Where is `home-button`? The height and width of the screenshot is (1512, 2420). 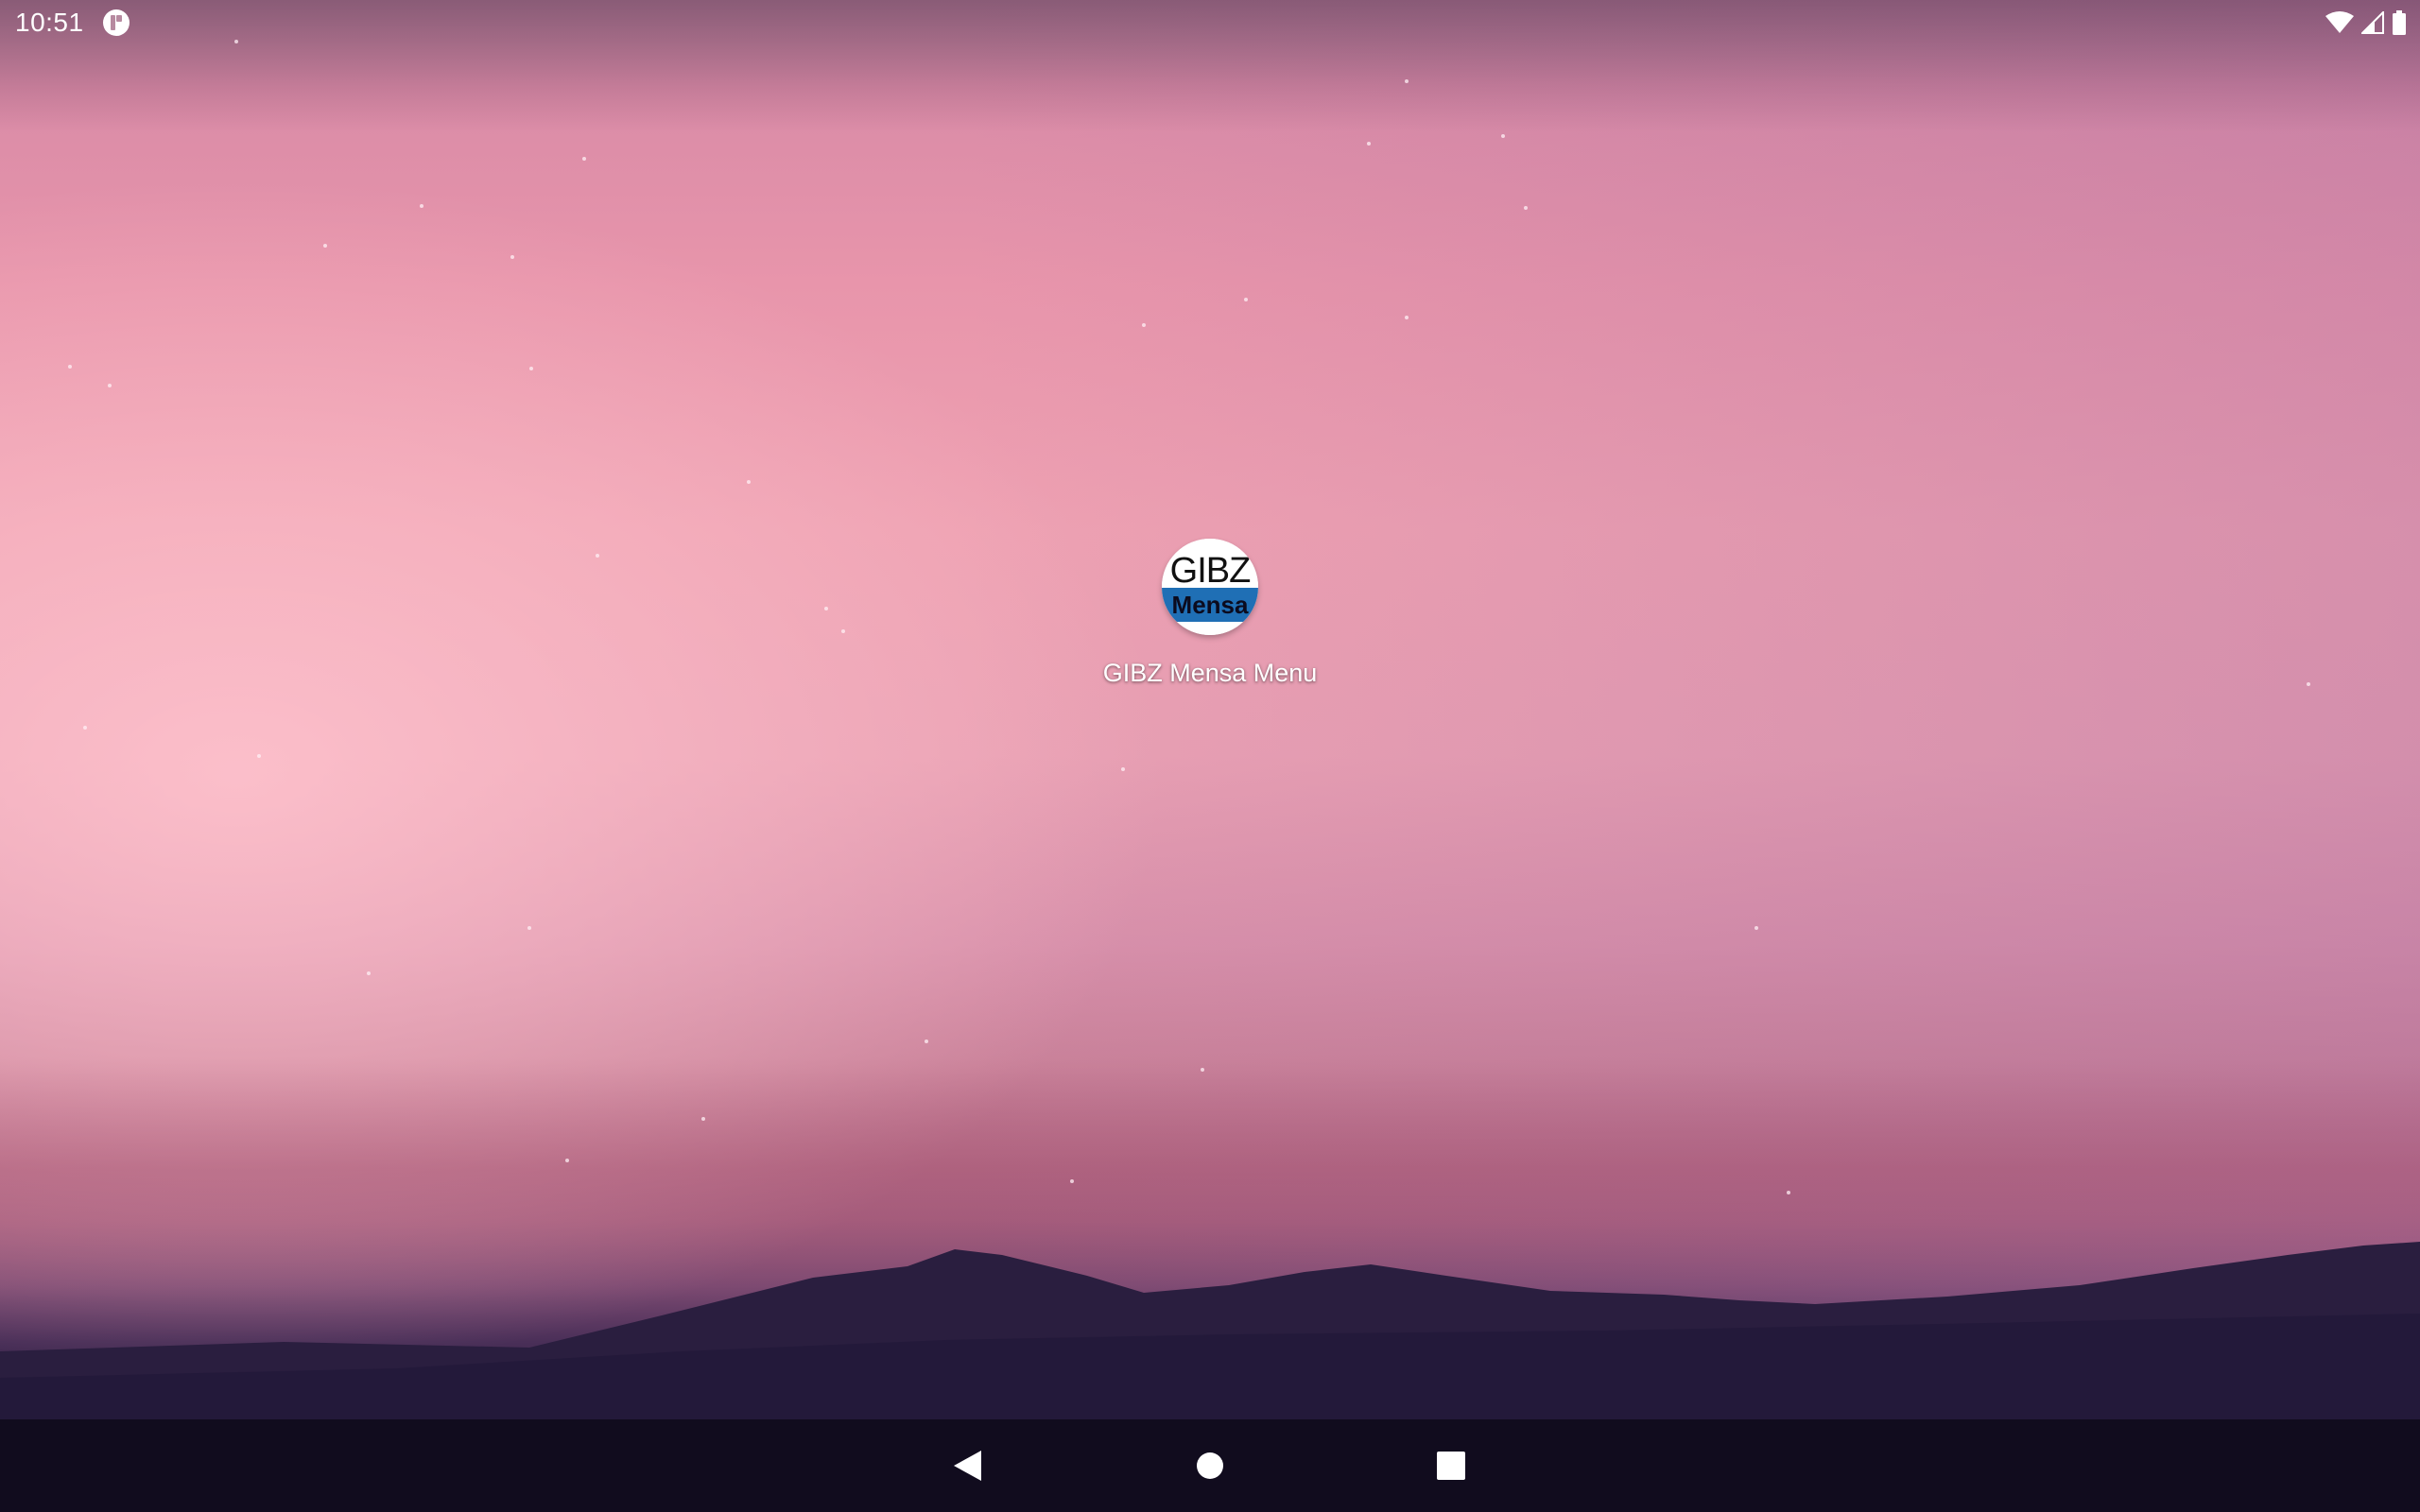
home-button is located at coordinates (1210, 1466).